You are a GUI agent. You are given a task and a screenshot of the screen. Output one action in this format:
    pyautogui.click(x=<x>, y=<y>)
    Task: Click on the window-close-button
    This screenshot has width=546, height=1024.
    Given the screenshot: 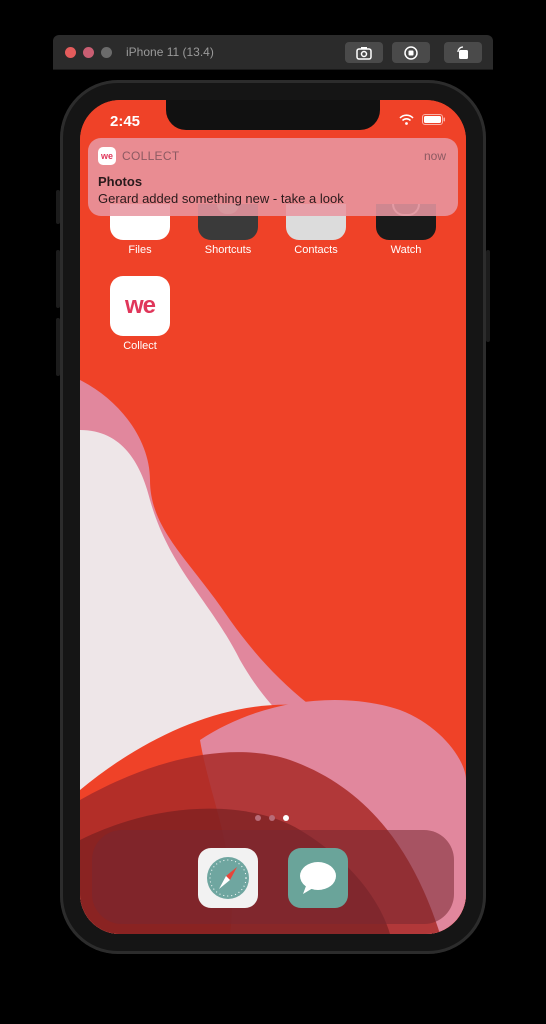 What is the action you would take?
    pyautogui.click(x=70, y=52)
    